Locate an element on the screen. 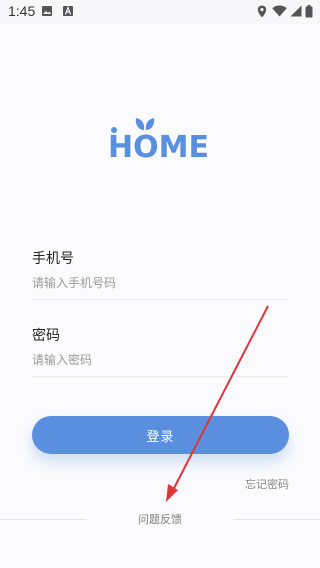 The height and width of the screenshot is (568, 320). password-label: 密码 is located at coordinates (46, 335).